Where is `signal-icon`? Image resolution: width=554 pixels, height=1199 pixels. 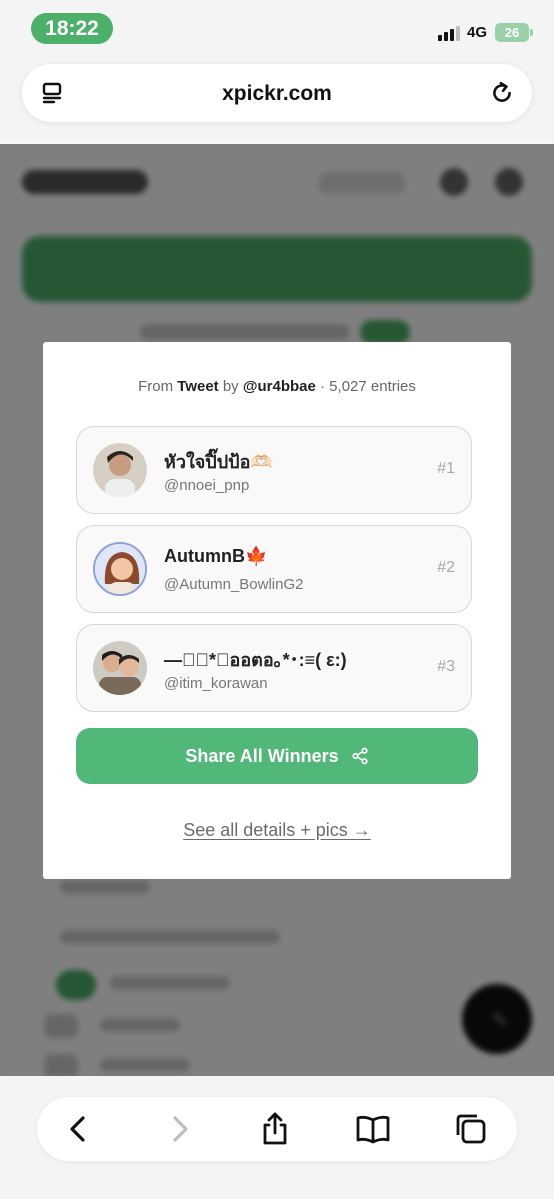
signal-icon is located at coordinates (449, 33).